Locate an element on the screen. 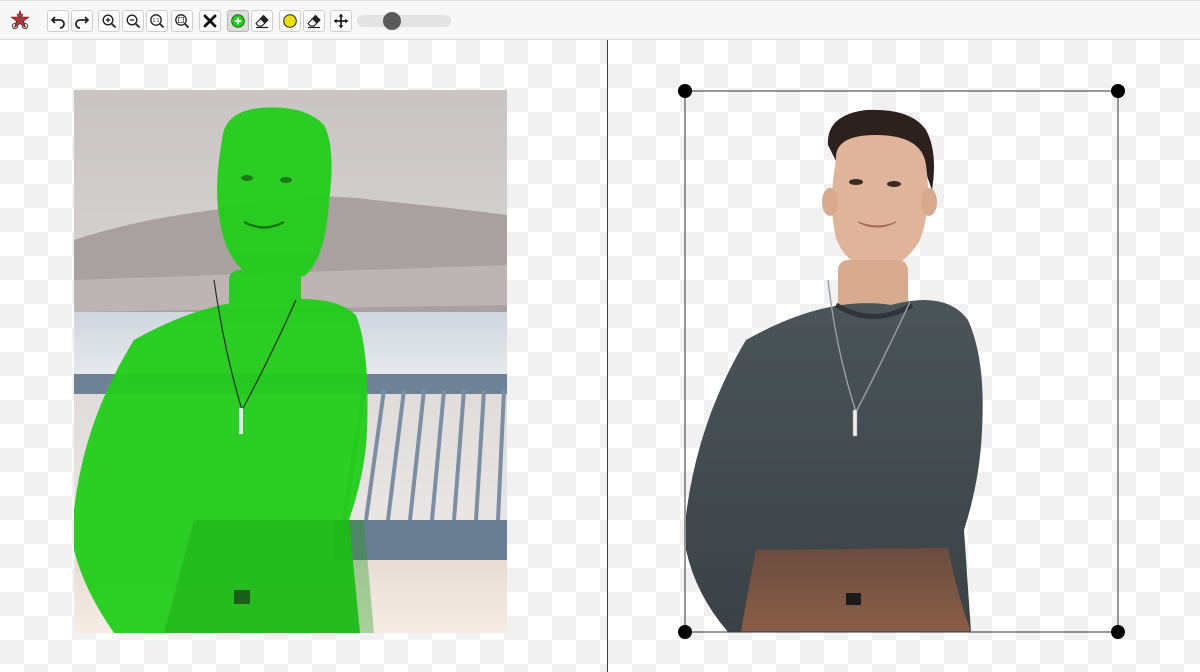 The height and width of the screenshot is (672, 1200). crop-handle-bottom-left is located at coordinates (685, 632).